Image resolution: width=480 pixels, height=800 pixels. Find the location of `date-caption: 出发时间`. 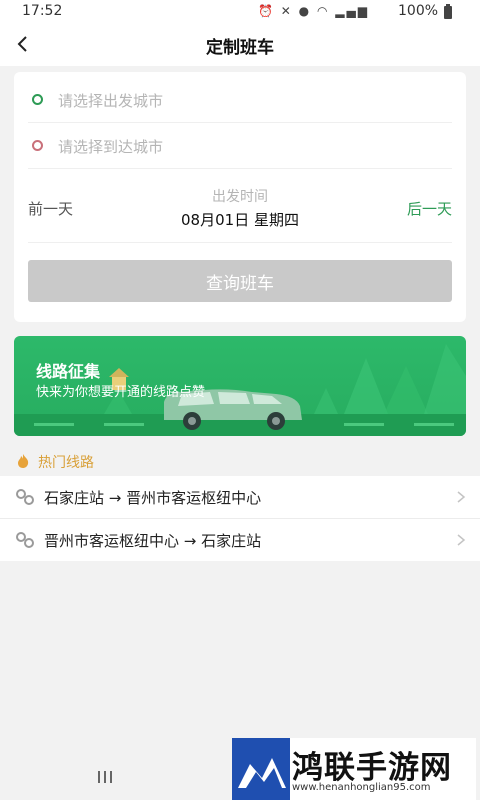

date-caption: 出发时间 is located at coordinates (240, 197).